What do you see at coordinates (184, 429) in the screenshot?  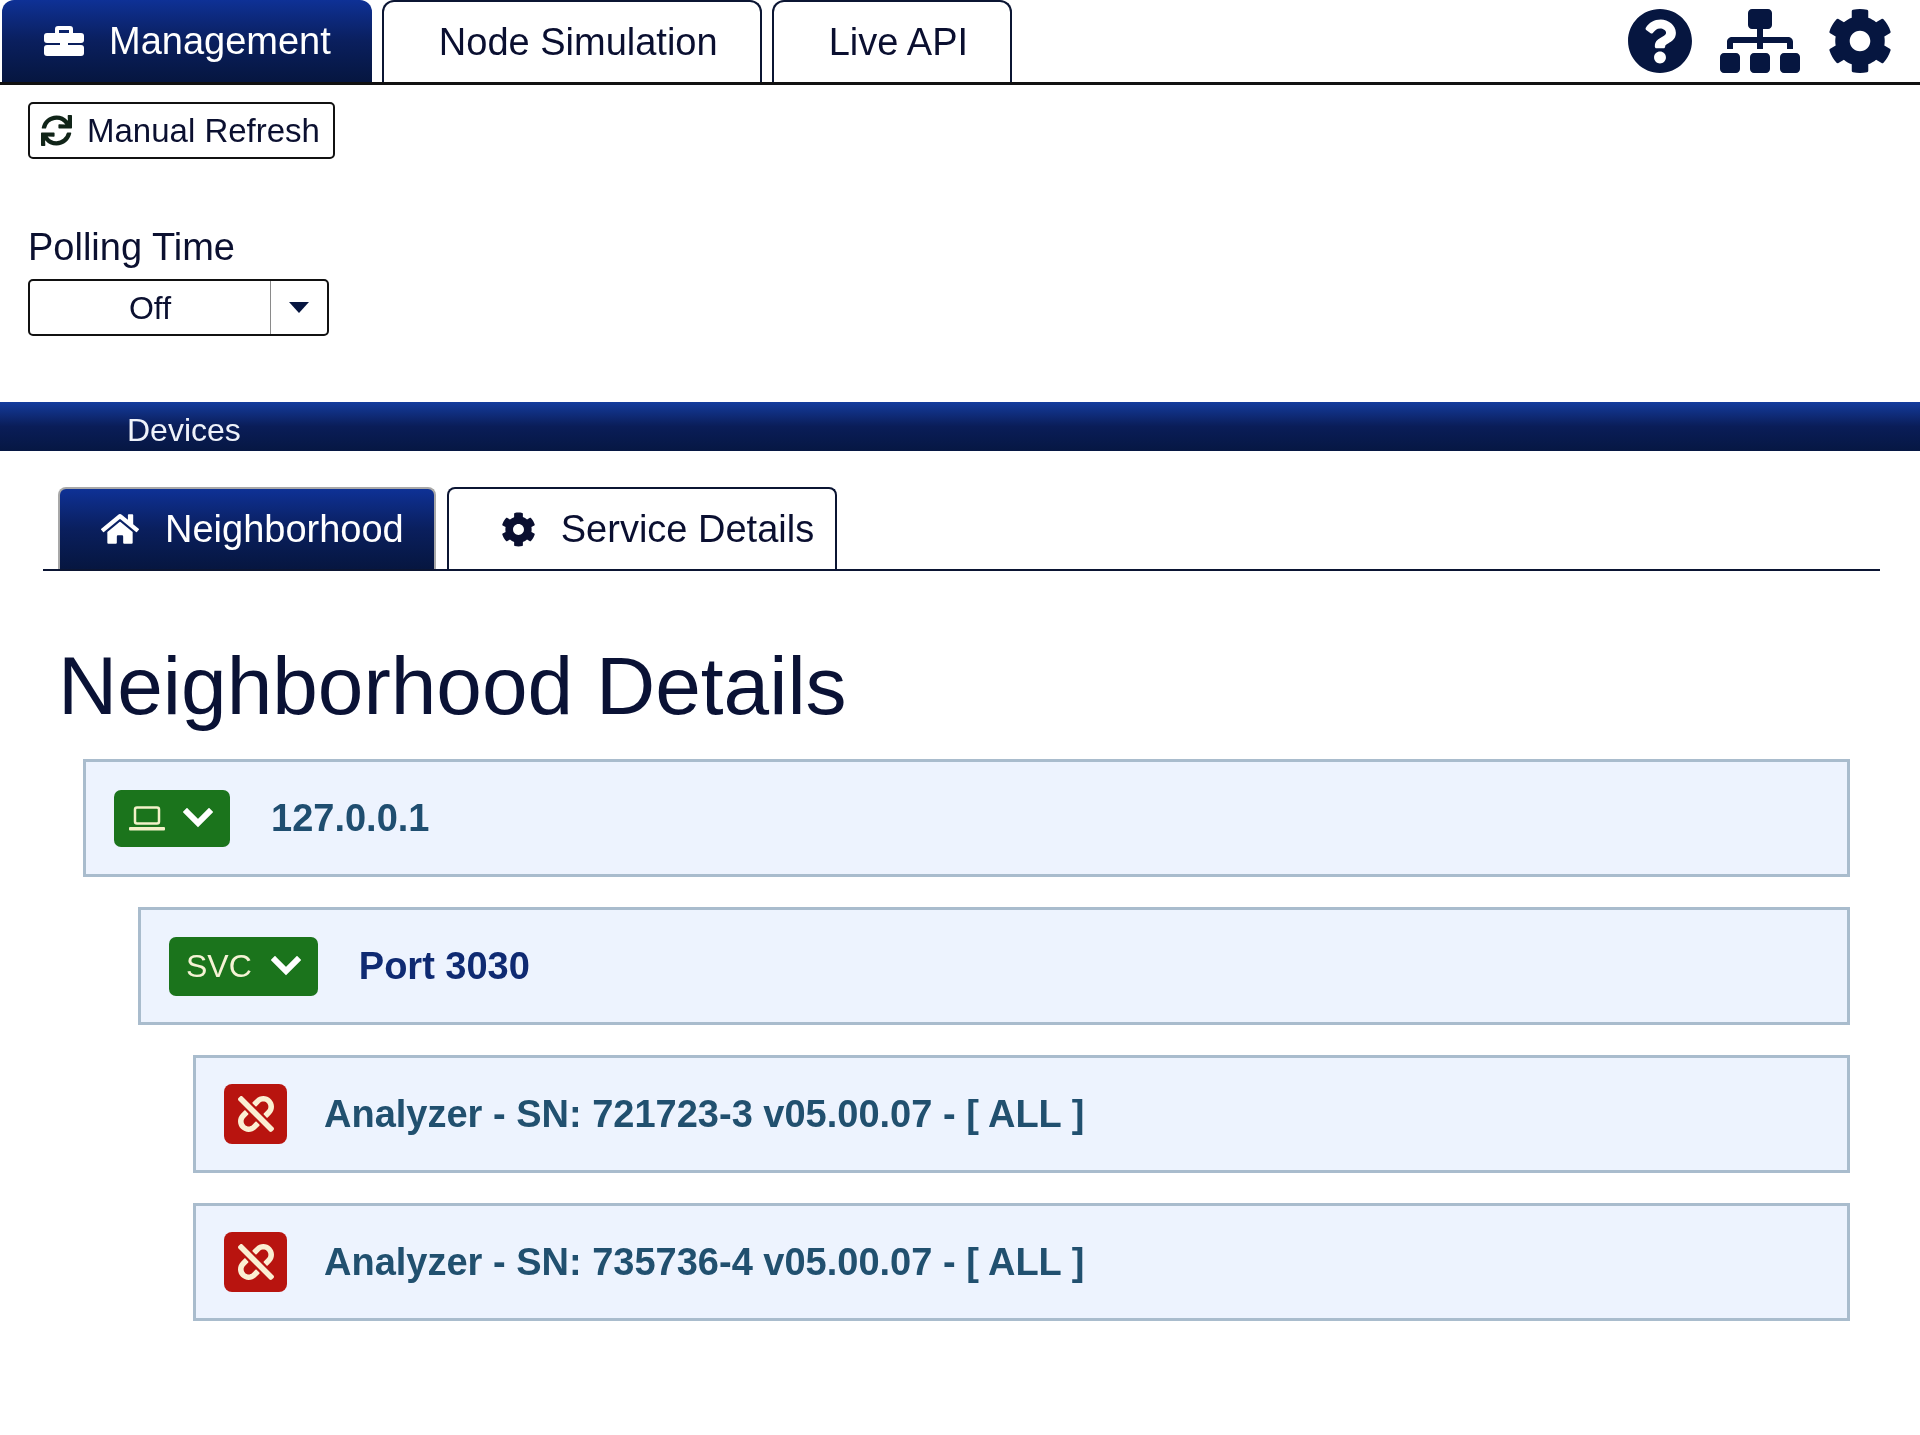 I see `section-title: Devices` at bounding box center [184, 429].